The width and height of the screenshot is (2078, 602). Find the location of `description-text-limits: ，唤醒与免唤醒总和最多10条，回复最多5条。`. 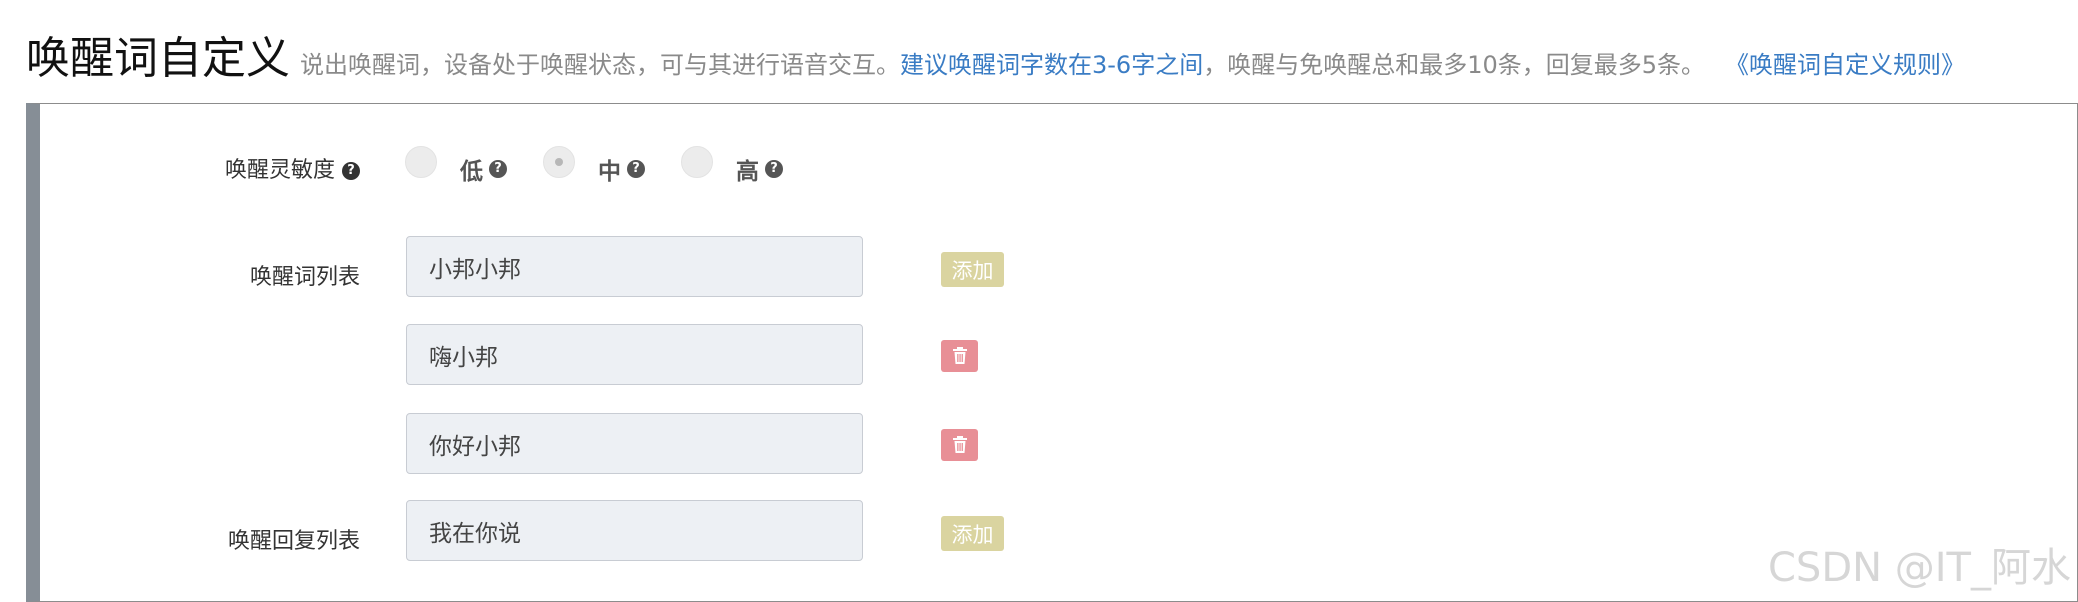

description-text-limits: ，唤醒与免唤醒总和最多10条，回复最多5条。 is located at coordinates (1454, 65).